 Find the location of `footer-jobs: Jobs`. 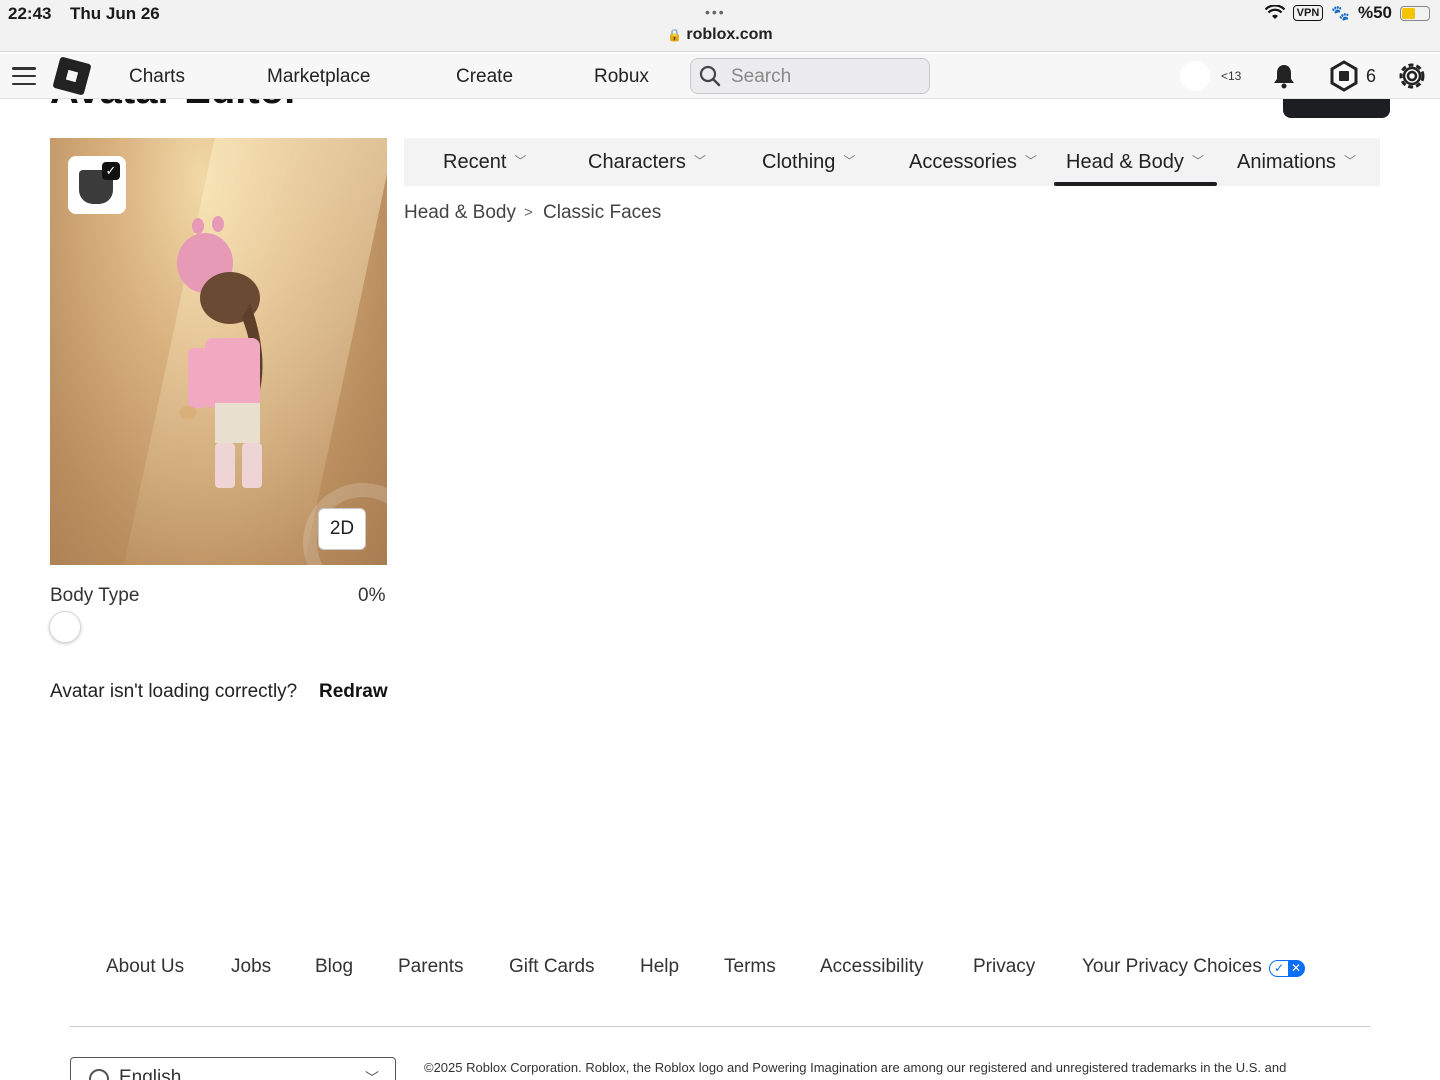

footer-jobs: Jobs is located at coordinates (251, 967).